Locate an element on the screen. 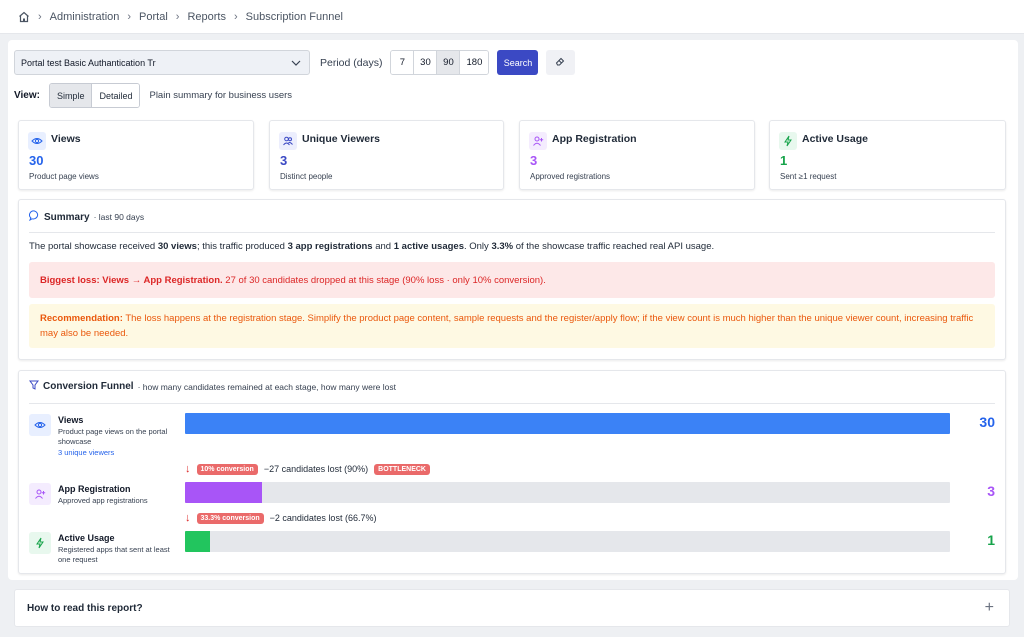 This screenshot has height=637, width=1024. view-simple-button: Simple is located at coordinates (71, 95).